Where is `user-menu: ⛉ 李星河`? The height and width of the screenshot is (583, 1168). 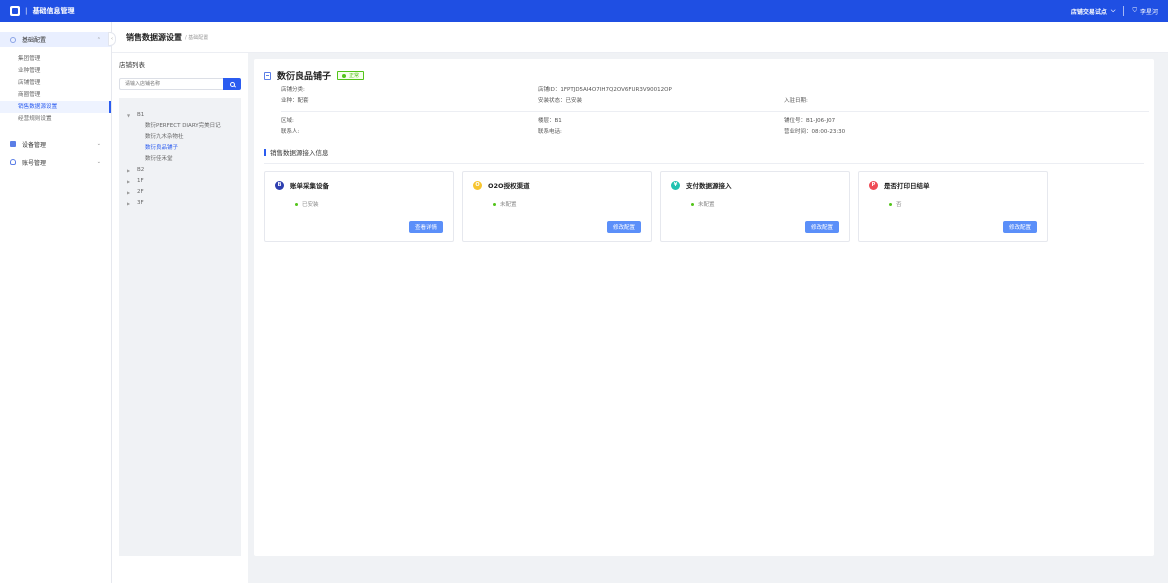
user-menu: ⛉ 李星河 is located at coordinates (1145, 11).